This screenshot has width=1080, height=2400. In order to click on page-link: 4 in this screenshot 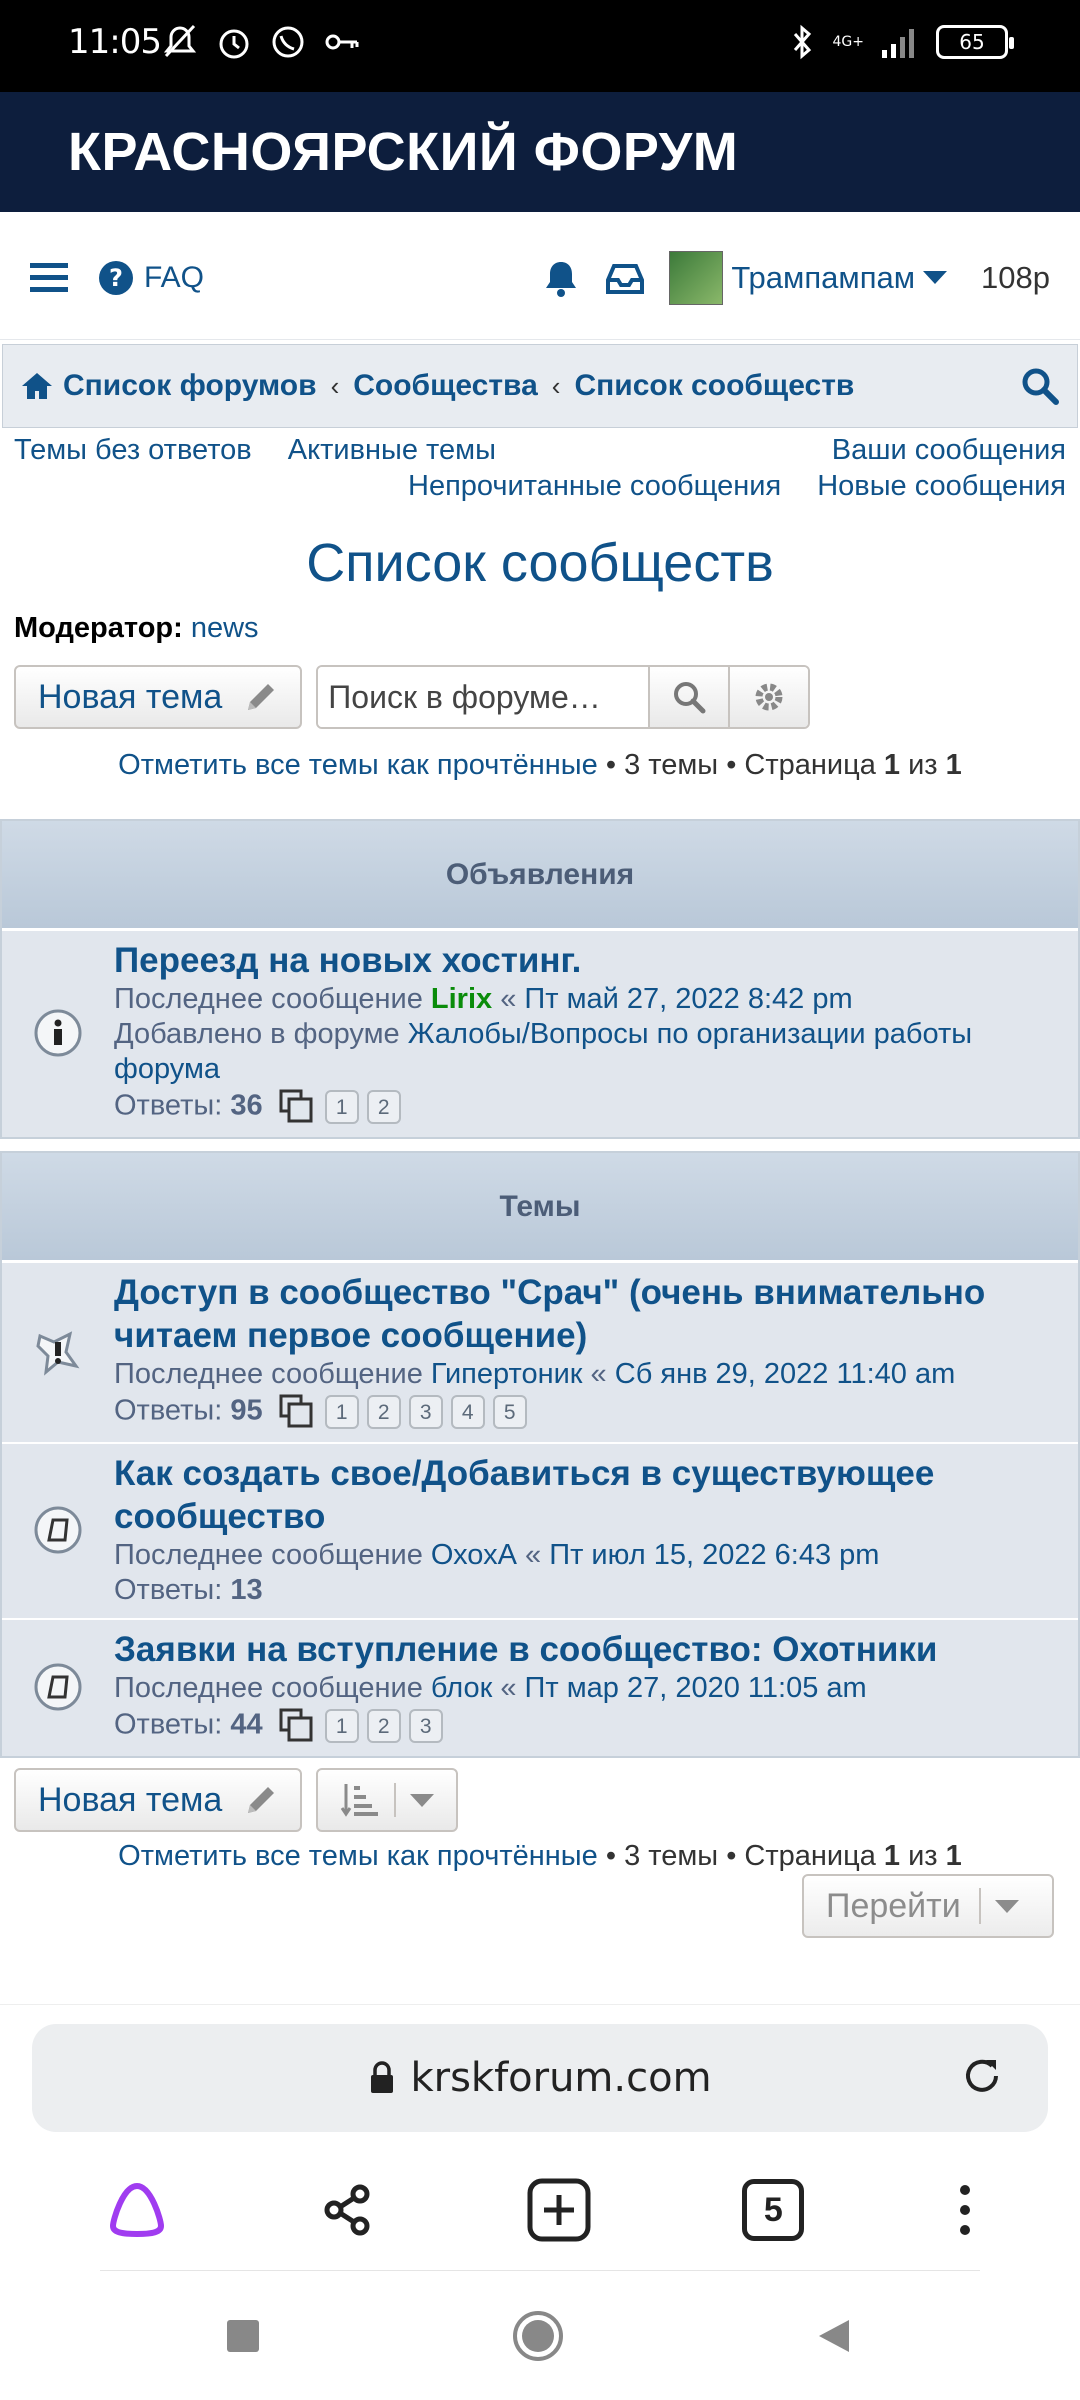, I will do `click(467, 1412)`.